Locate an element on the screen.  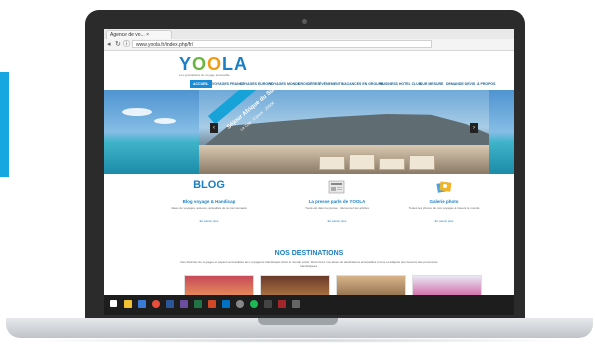
reload-icon: ↻ is located at coordinates (118, 44).